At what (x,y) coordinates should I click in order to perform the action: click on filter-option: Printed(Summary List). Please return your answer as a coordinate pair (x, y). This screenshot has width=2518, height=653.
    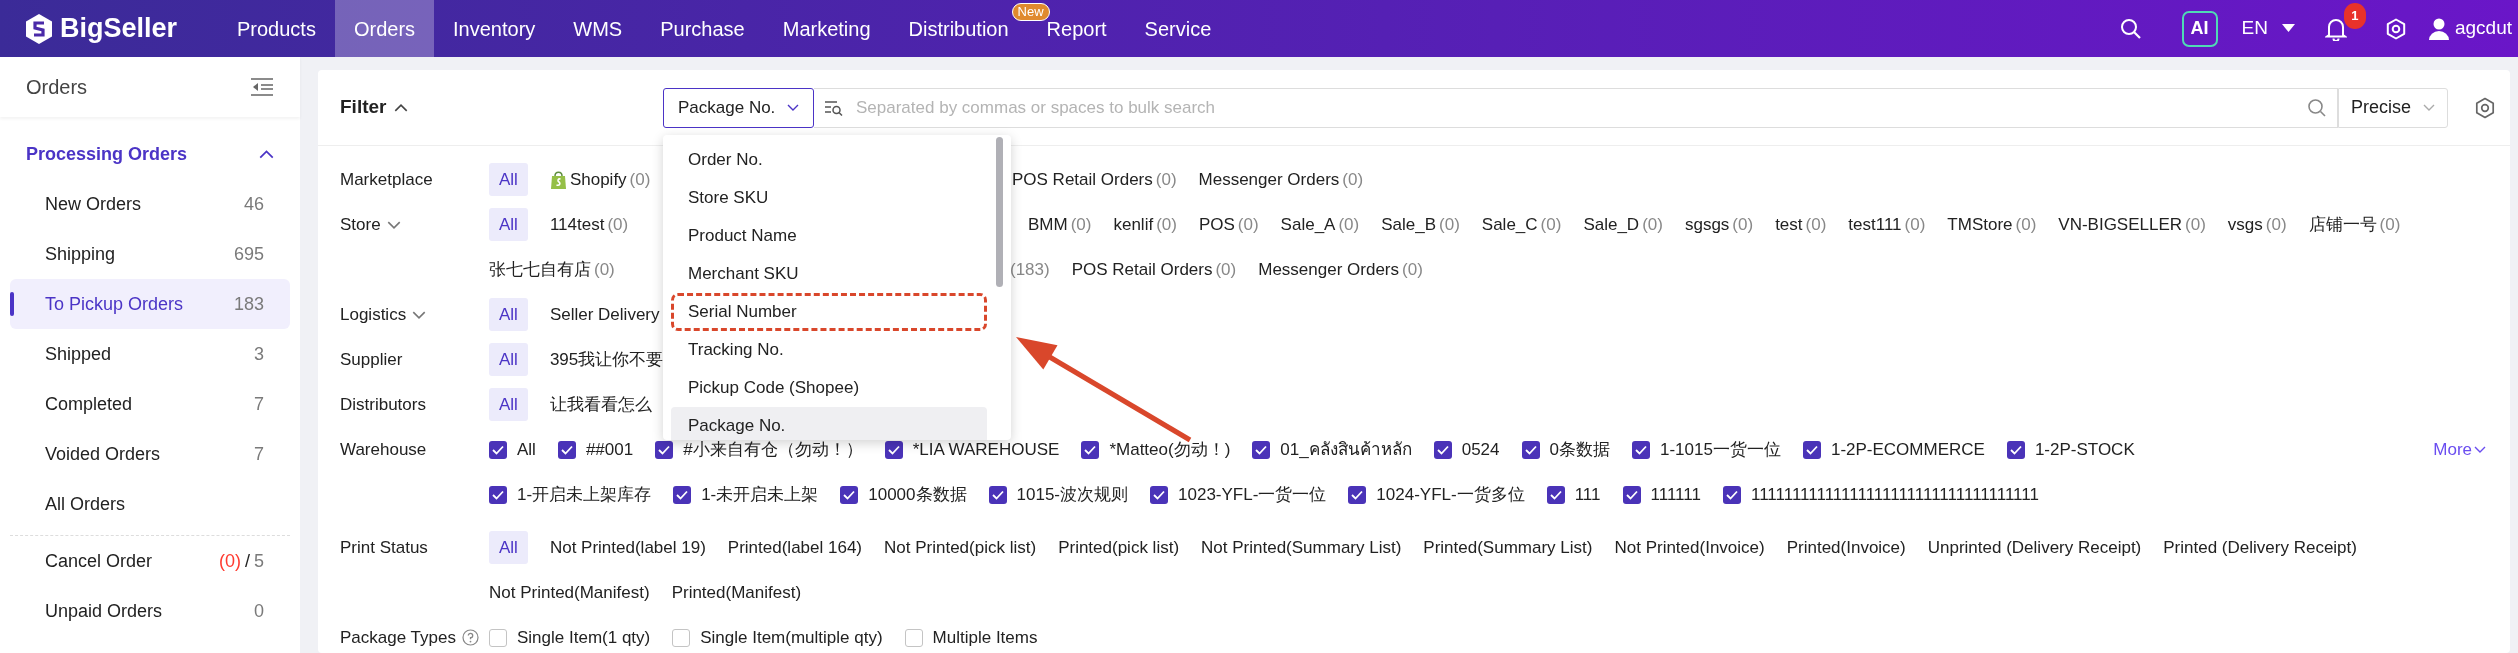
    Looking at the image, I should click on (1508, 547).